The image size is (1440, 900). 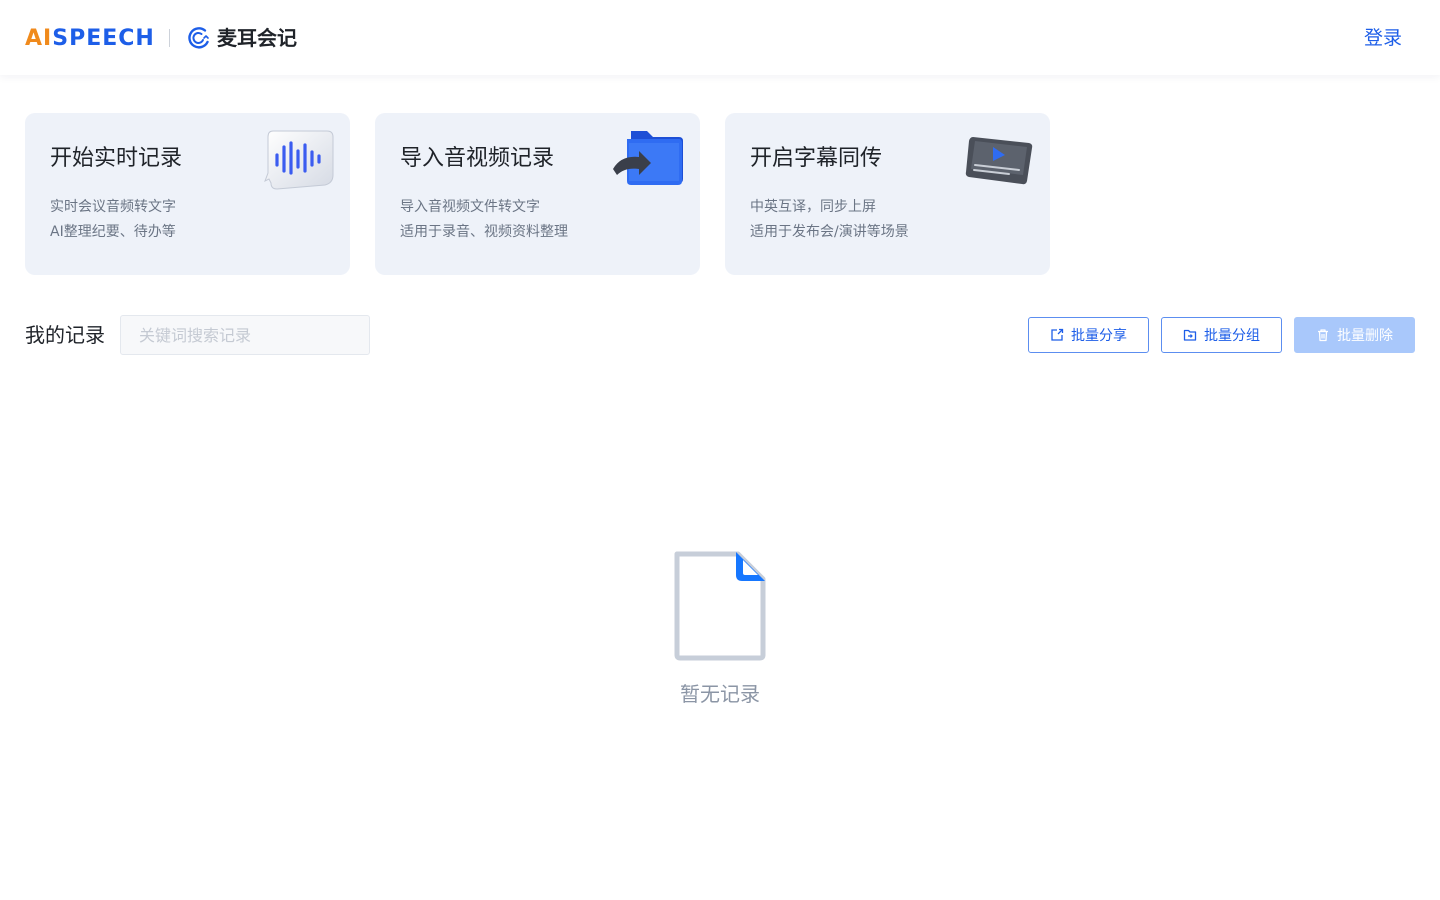 What do you see at coordinates (648, 158) in the screenshot?
I see `import-folder-icon` at bounding box center [648, 158].